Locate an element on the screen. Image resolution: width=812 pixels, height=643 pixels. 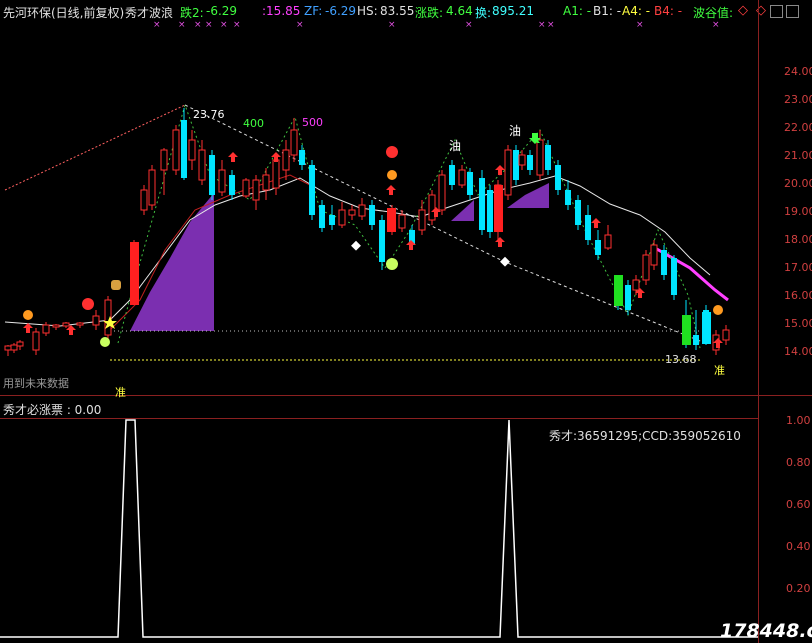
sub-y-tick: 1.00 is located at coordinates (798, 420).